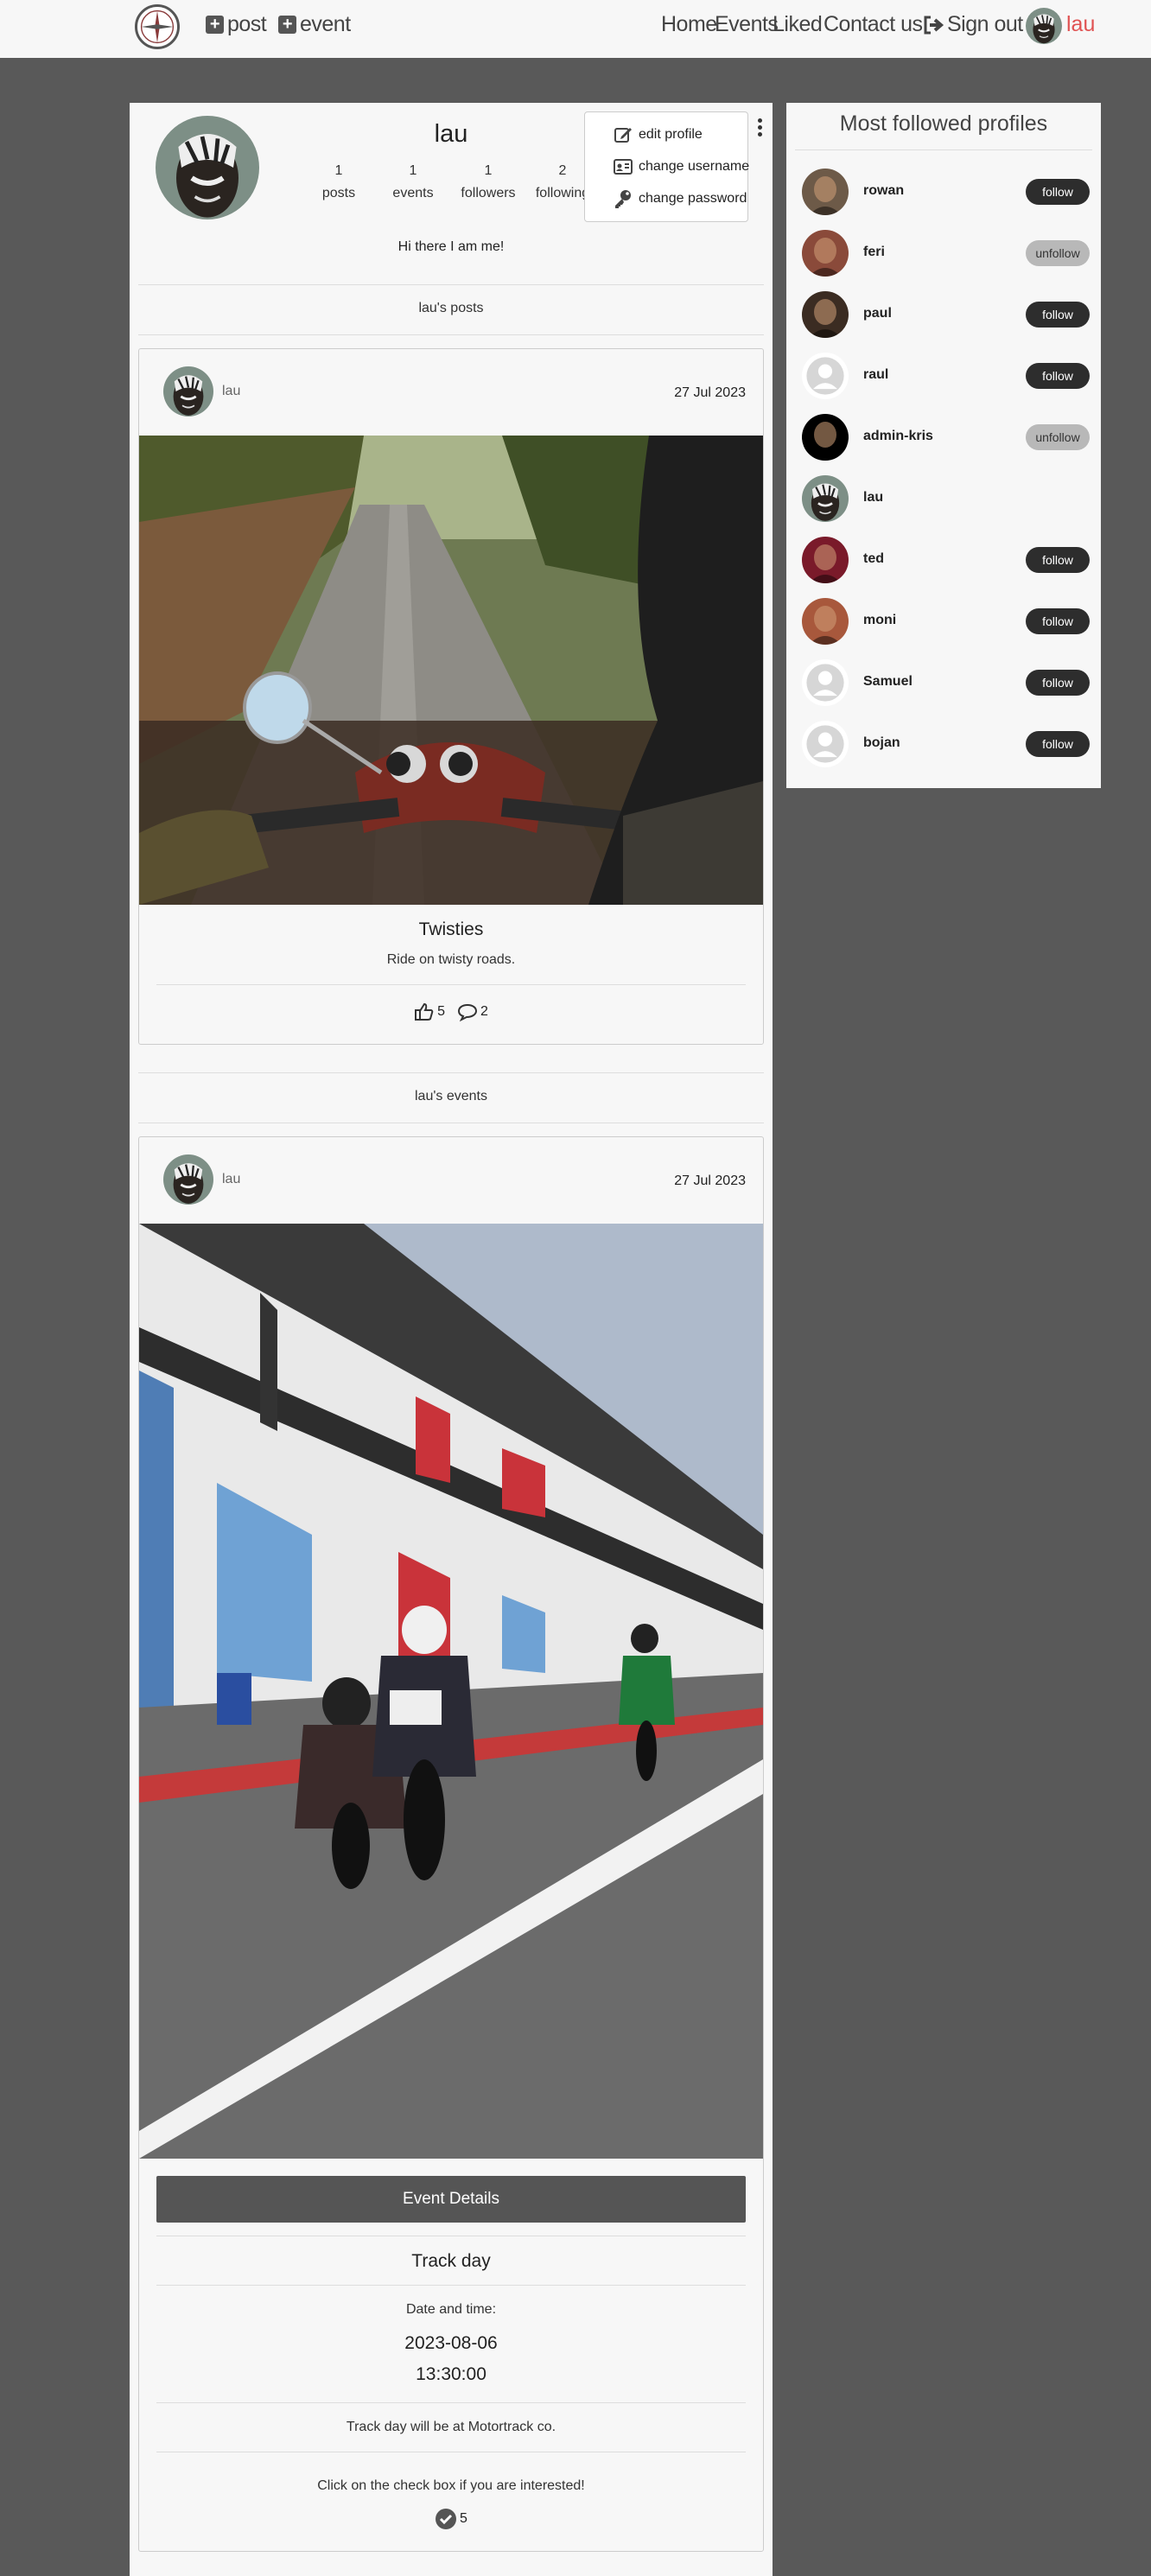 The image size is (1151, 2576). What do you see at coordinates (710, 1181) in the screenshot?
I see `event-date: 27 Jul 2023` at bounding box center [710, 1181].